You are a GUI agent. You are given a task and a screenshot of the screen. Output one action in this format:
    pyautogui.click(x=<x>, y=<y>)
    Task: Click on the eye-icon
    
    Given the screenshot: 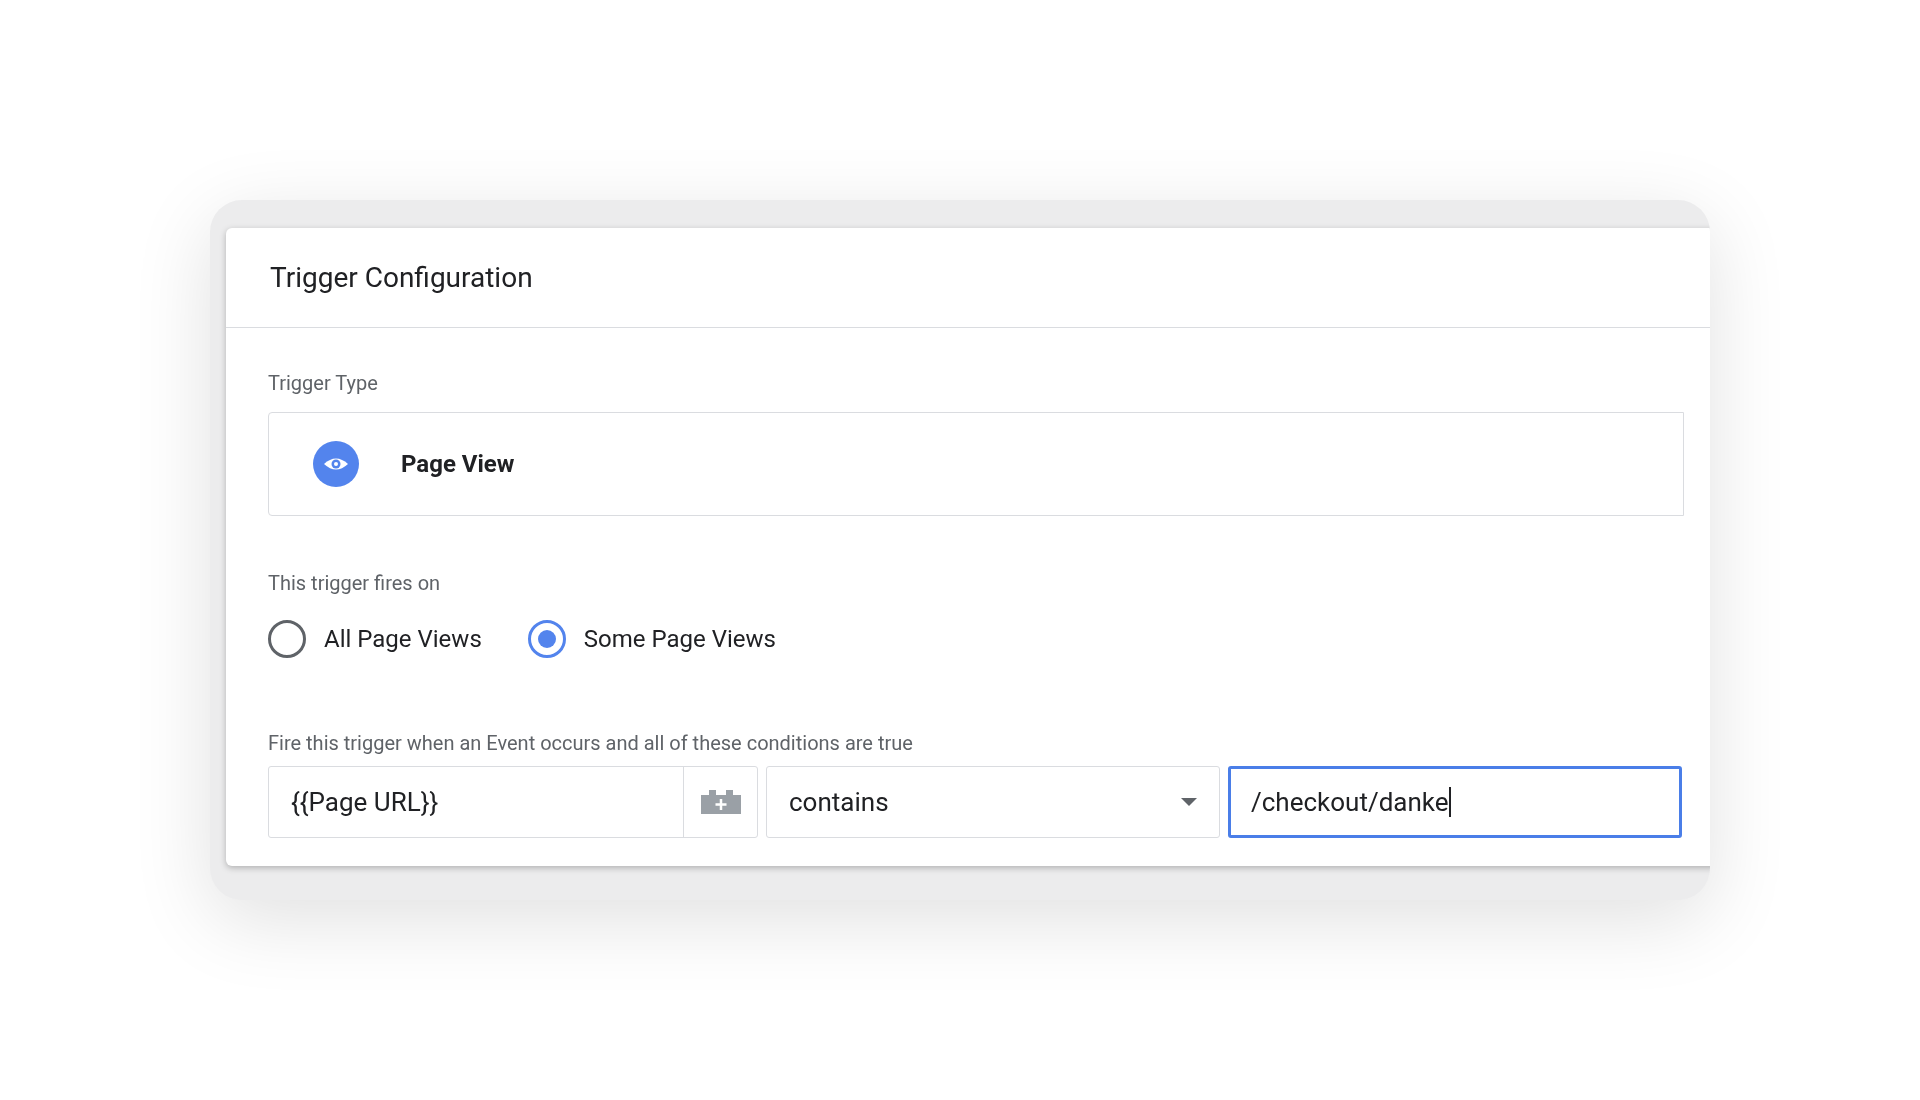 What is the action you would take?
    pyautogui.click(x=336, y=464)
    